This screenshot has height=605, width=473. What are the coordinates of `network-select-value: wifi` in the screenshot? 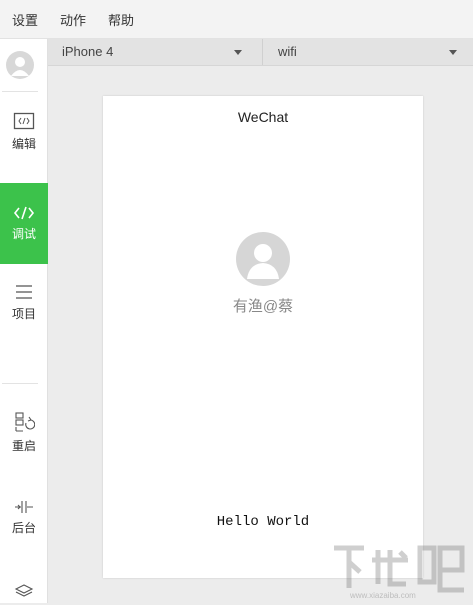 It's located at (287, 51).